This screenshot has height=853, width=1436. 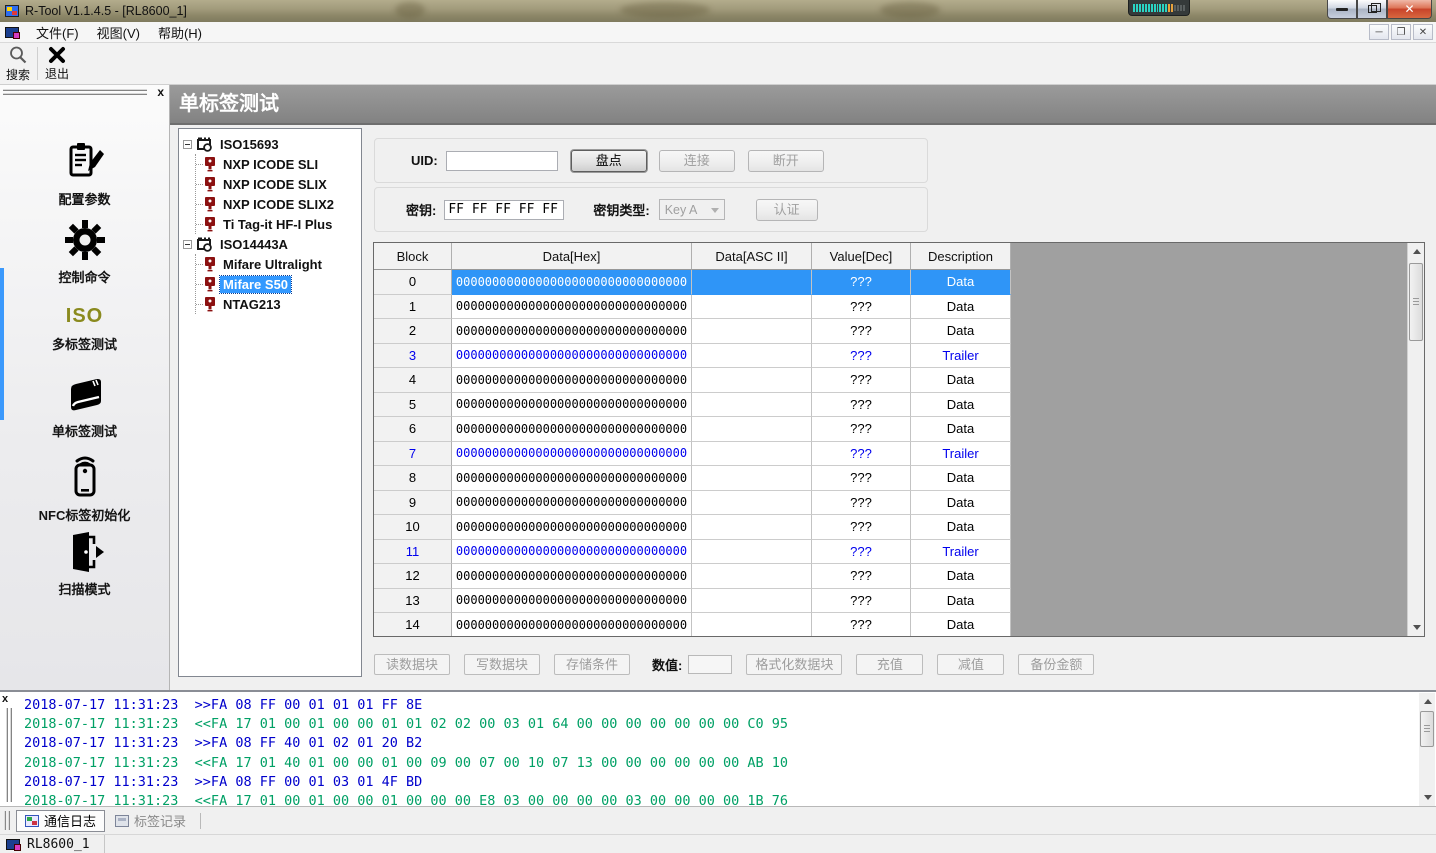 I want to click on sidebar-item-3: ISO 多标签测试, so click(x=84, y=330).